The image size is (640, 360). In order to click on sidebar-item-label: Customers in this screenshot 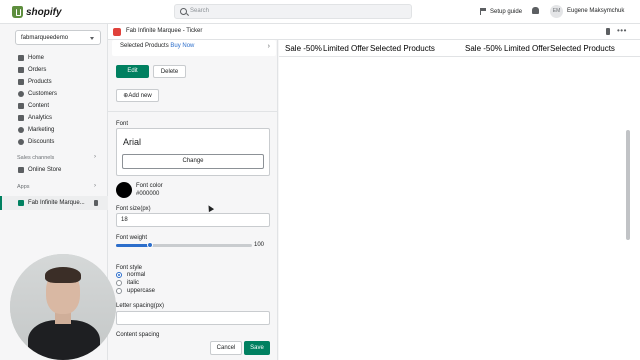, I will do `click(43, 94)`.